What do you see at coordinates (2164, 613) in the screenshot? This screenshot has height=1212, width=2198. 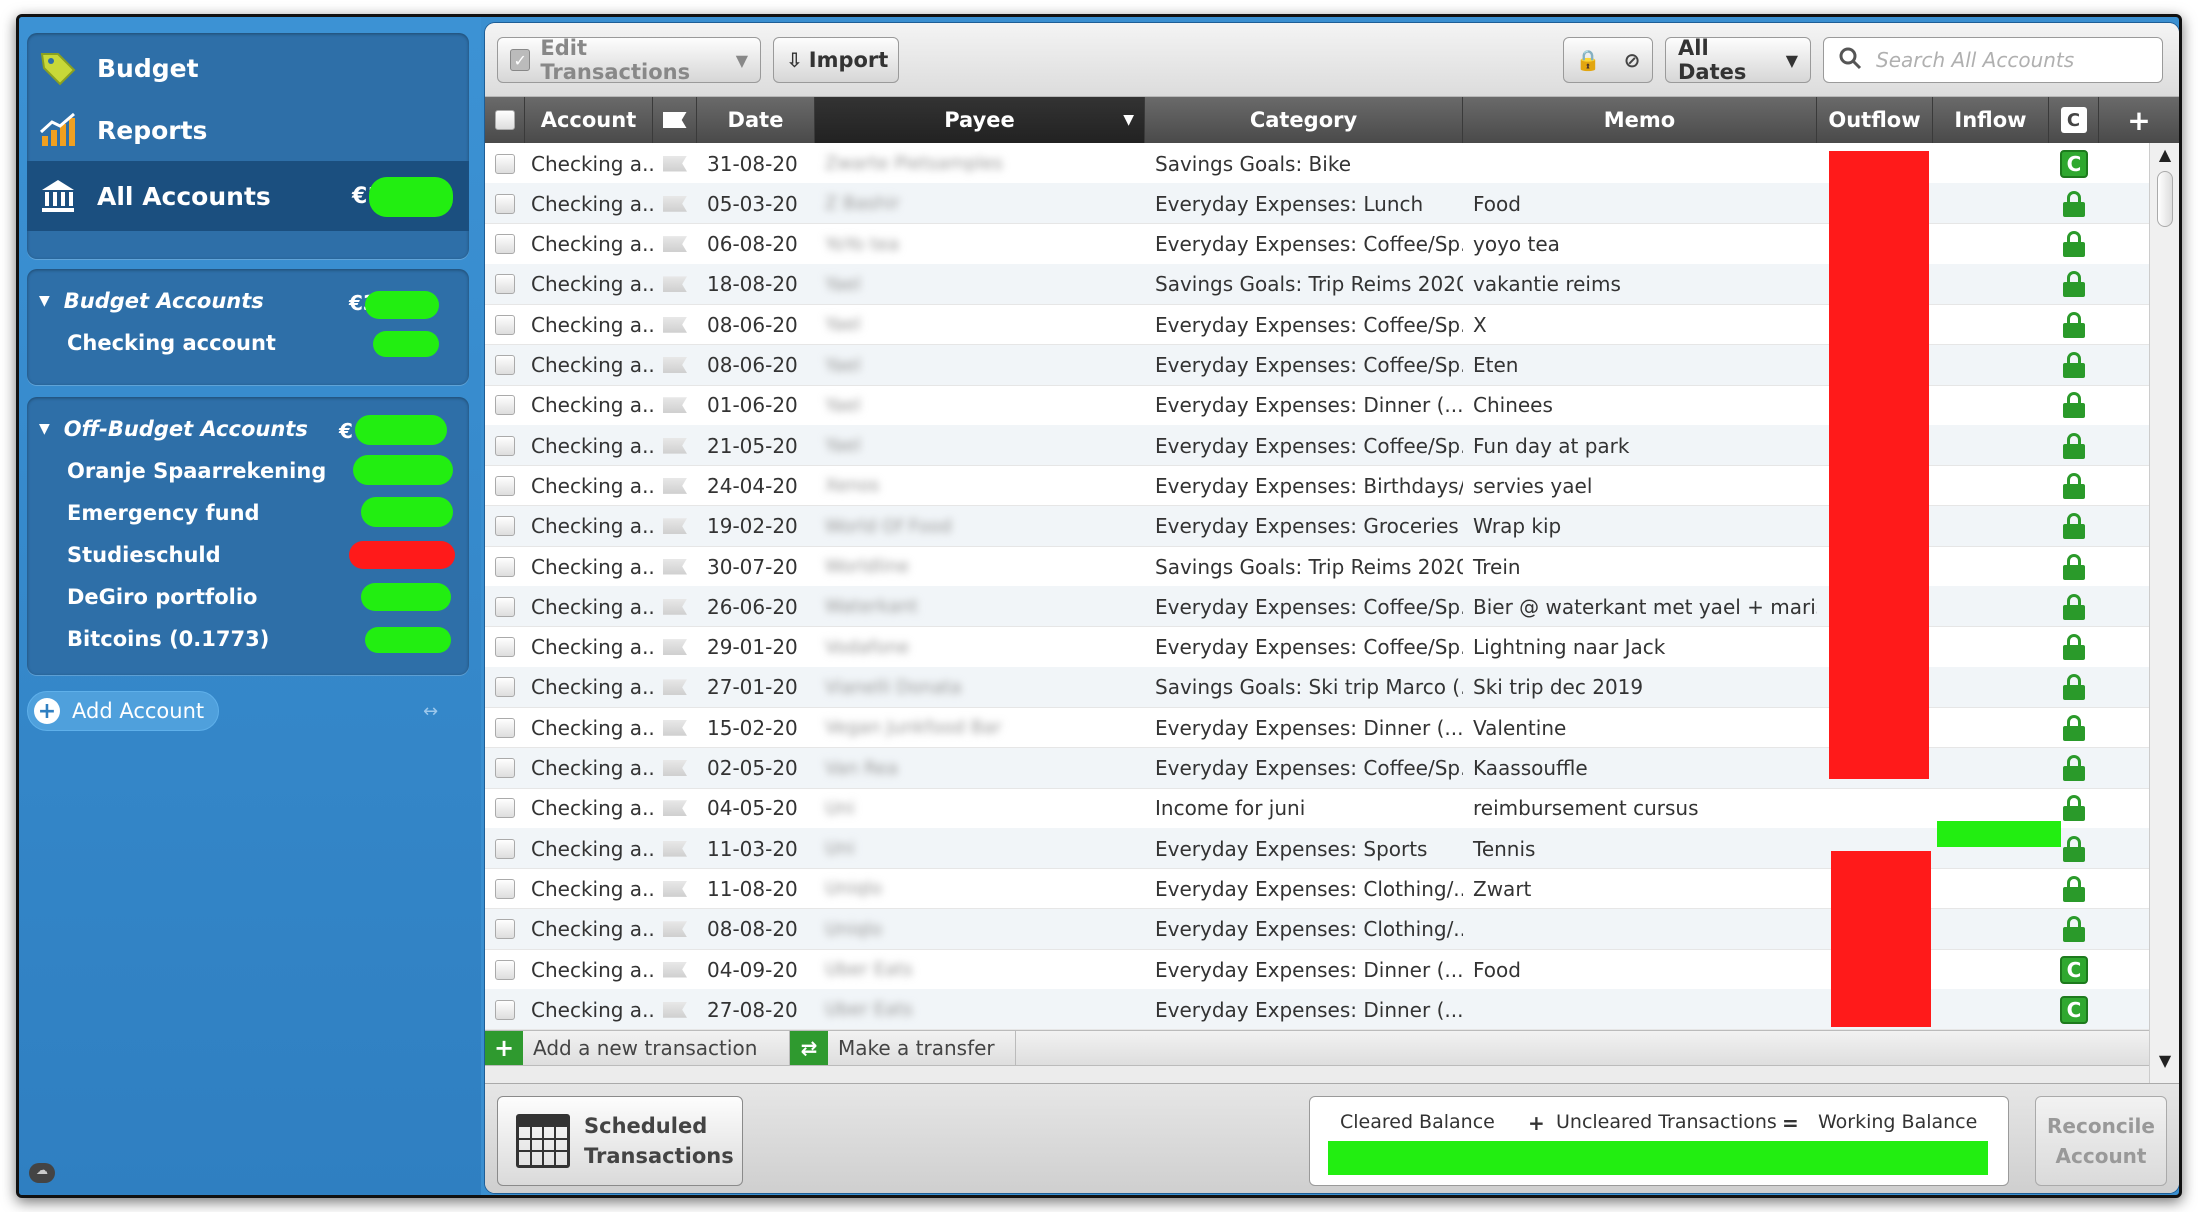 I see `vertical-scrollbar: ▲ ▼` at bounding box center [2164, 613].